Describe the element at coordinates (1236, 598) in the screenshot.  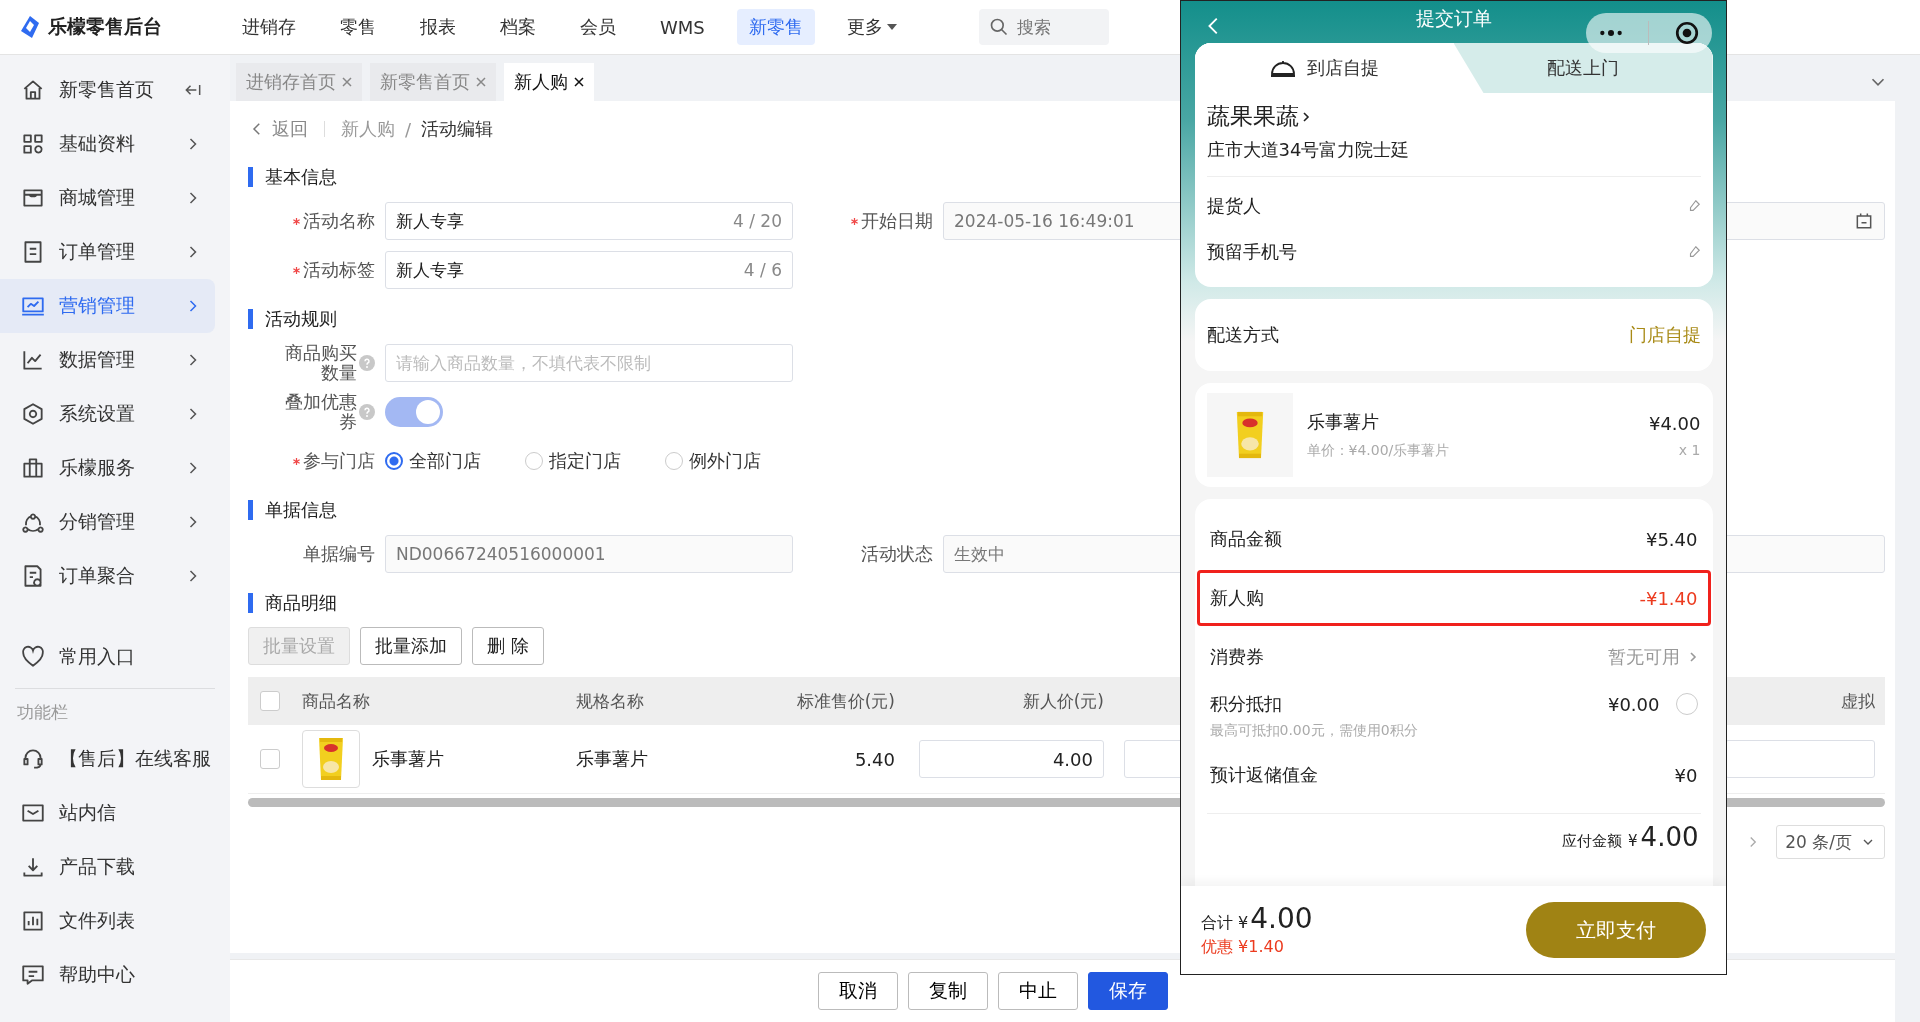
I see `row-label: 新人购` at that location.